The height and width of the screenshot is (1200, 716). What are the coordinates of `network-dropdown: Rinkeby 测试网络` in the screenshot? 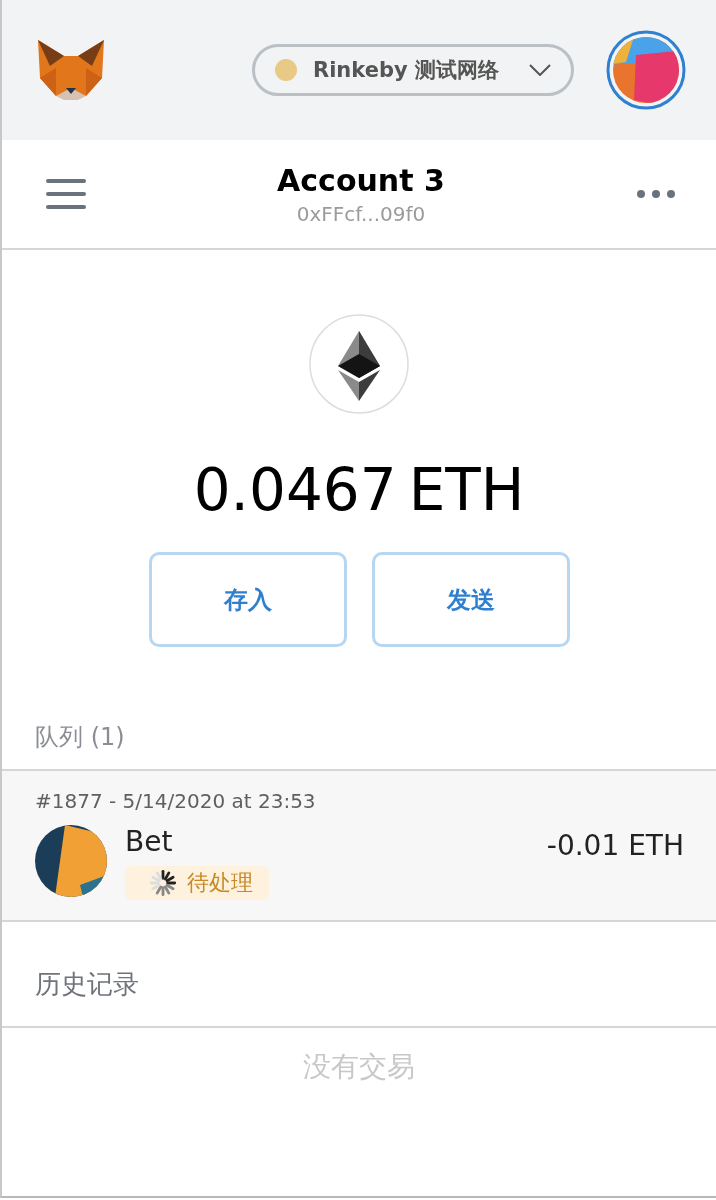 It's located at (413, 70).